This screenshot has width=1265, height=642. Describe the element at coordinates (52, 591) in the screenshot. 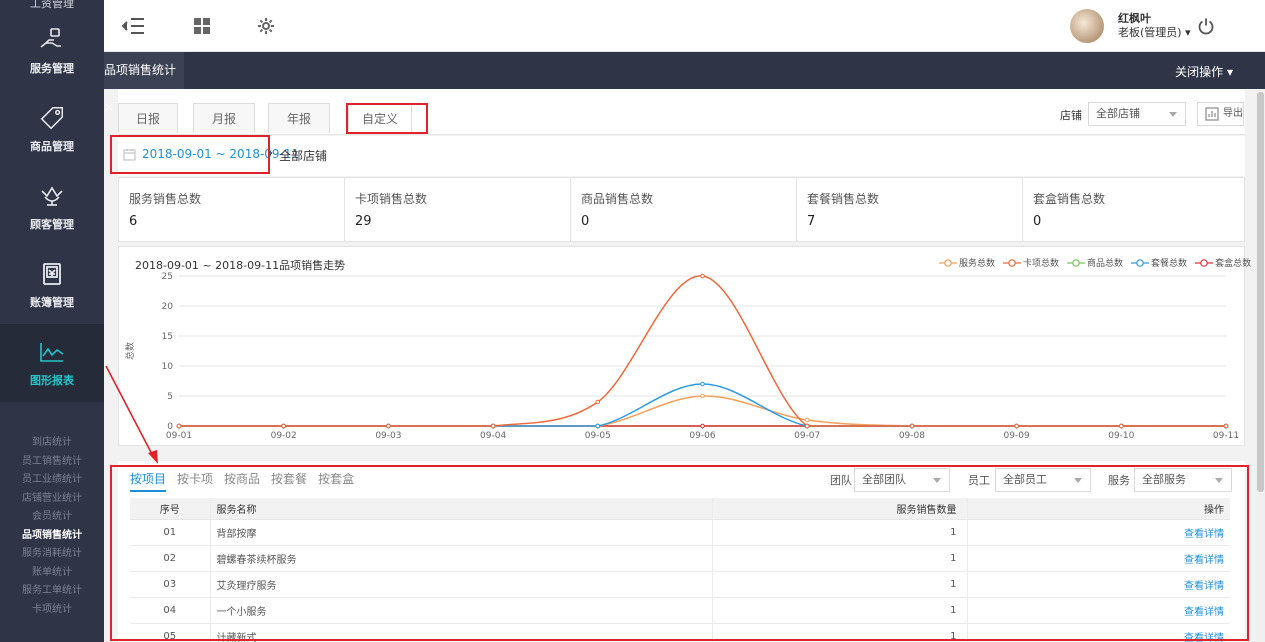

I see `submenu-item-service-order: 服务工单统计` at that location.